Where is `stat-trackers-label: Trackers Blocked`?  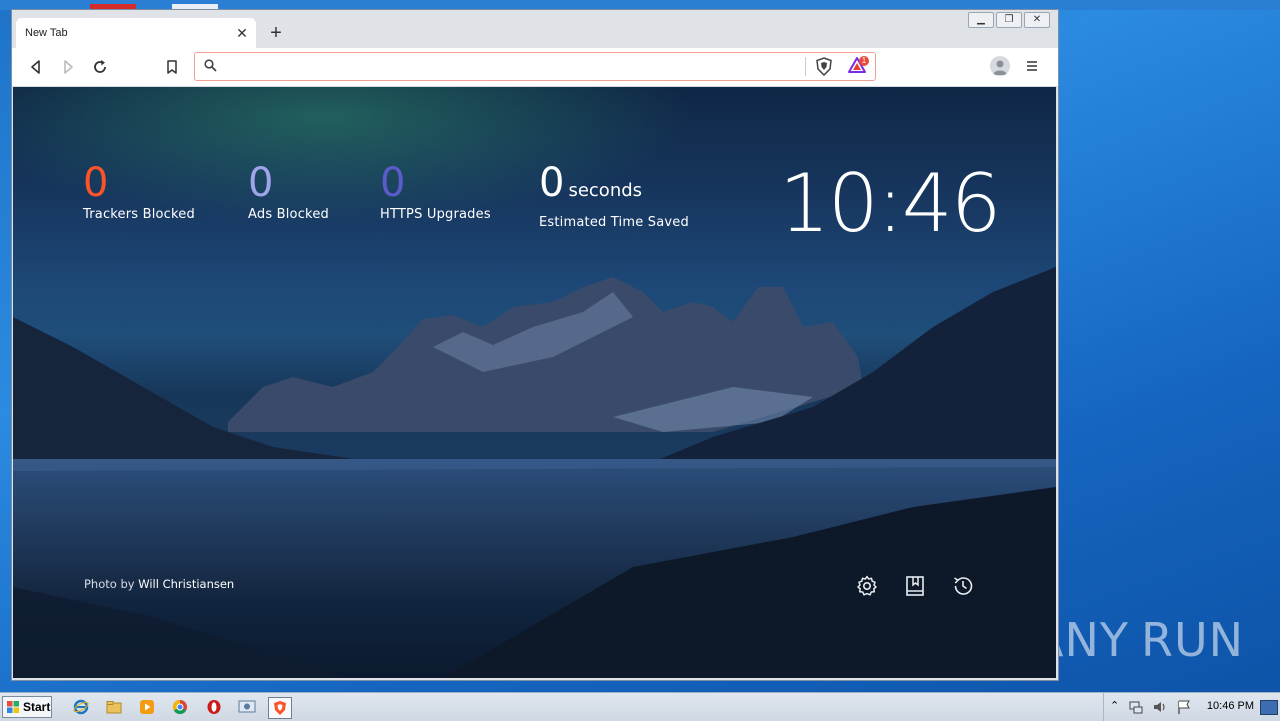 stat-trackers-label: Trackers Blocked is located at coordinates (139, 214).